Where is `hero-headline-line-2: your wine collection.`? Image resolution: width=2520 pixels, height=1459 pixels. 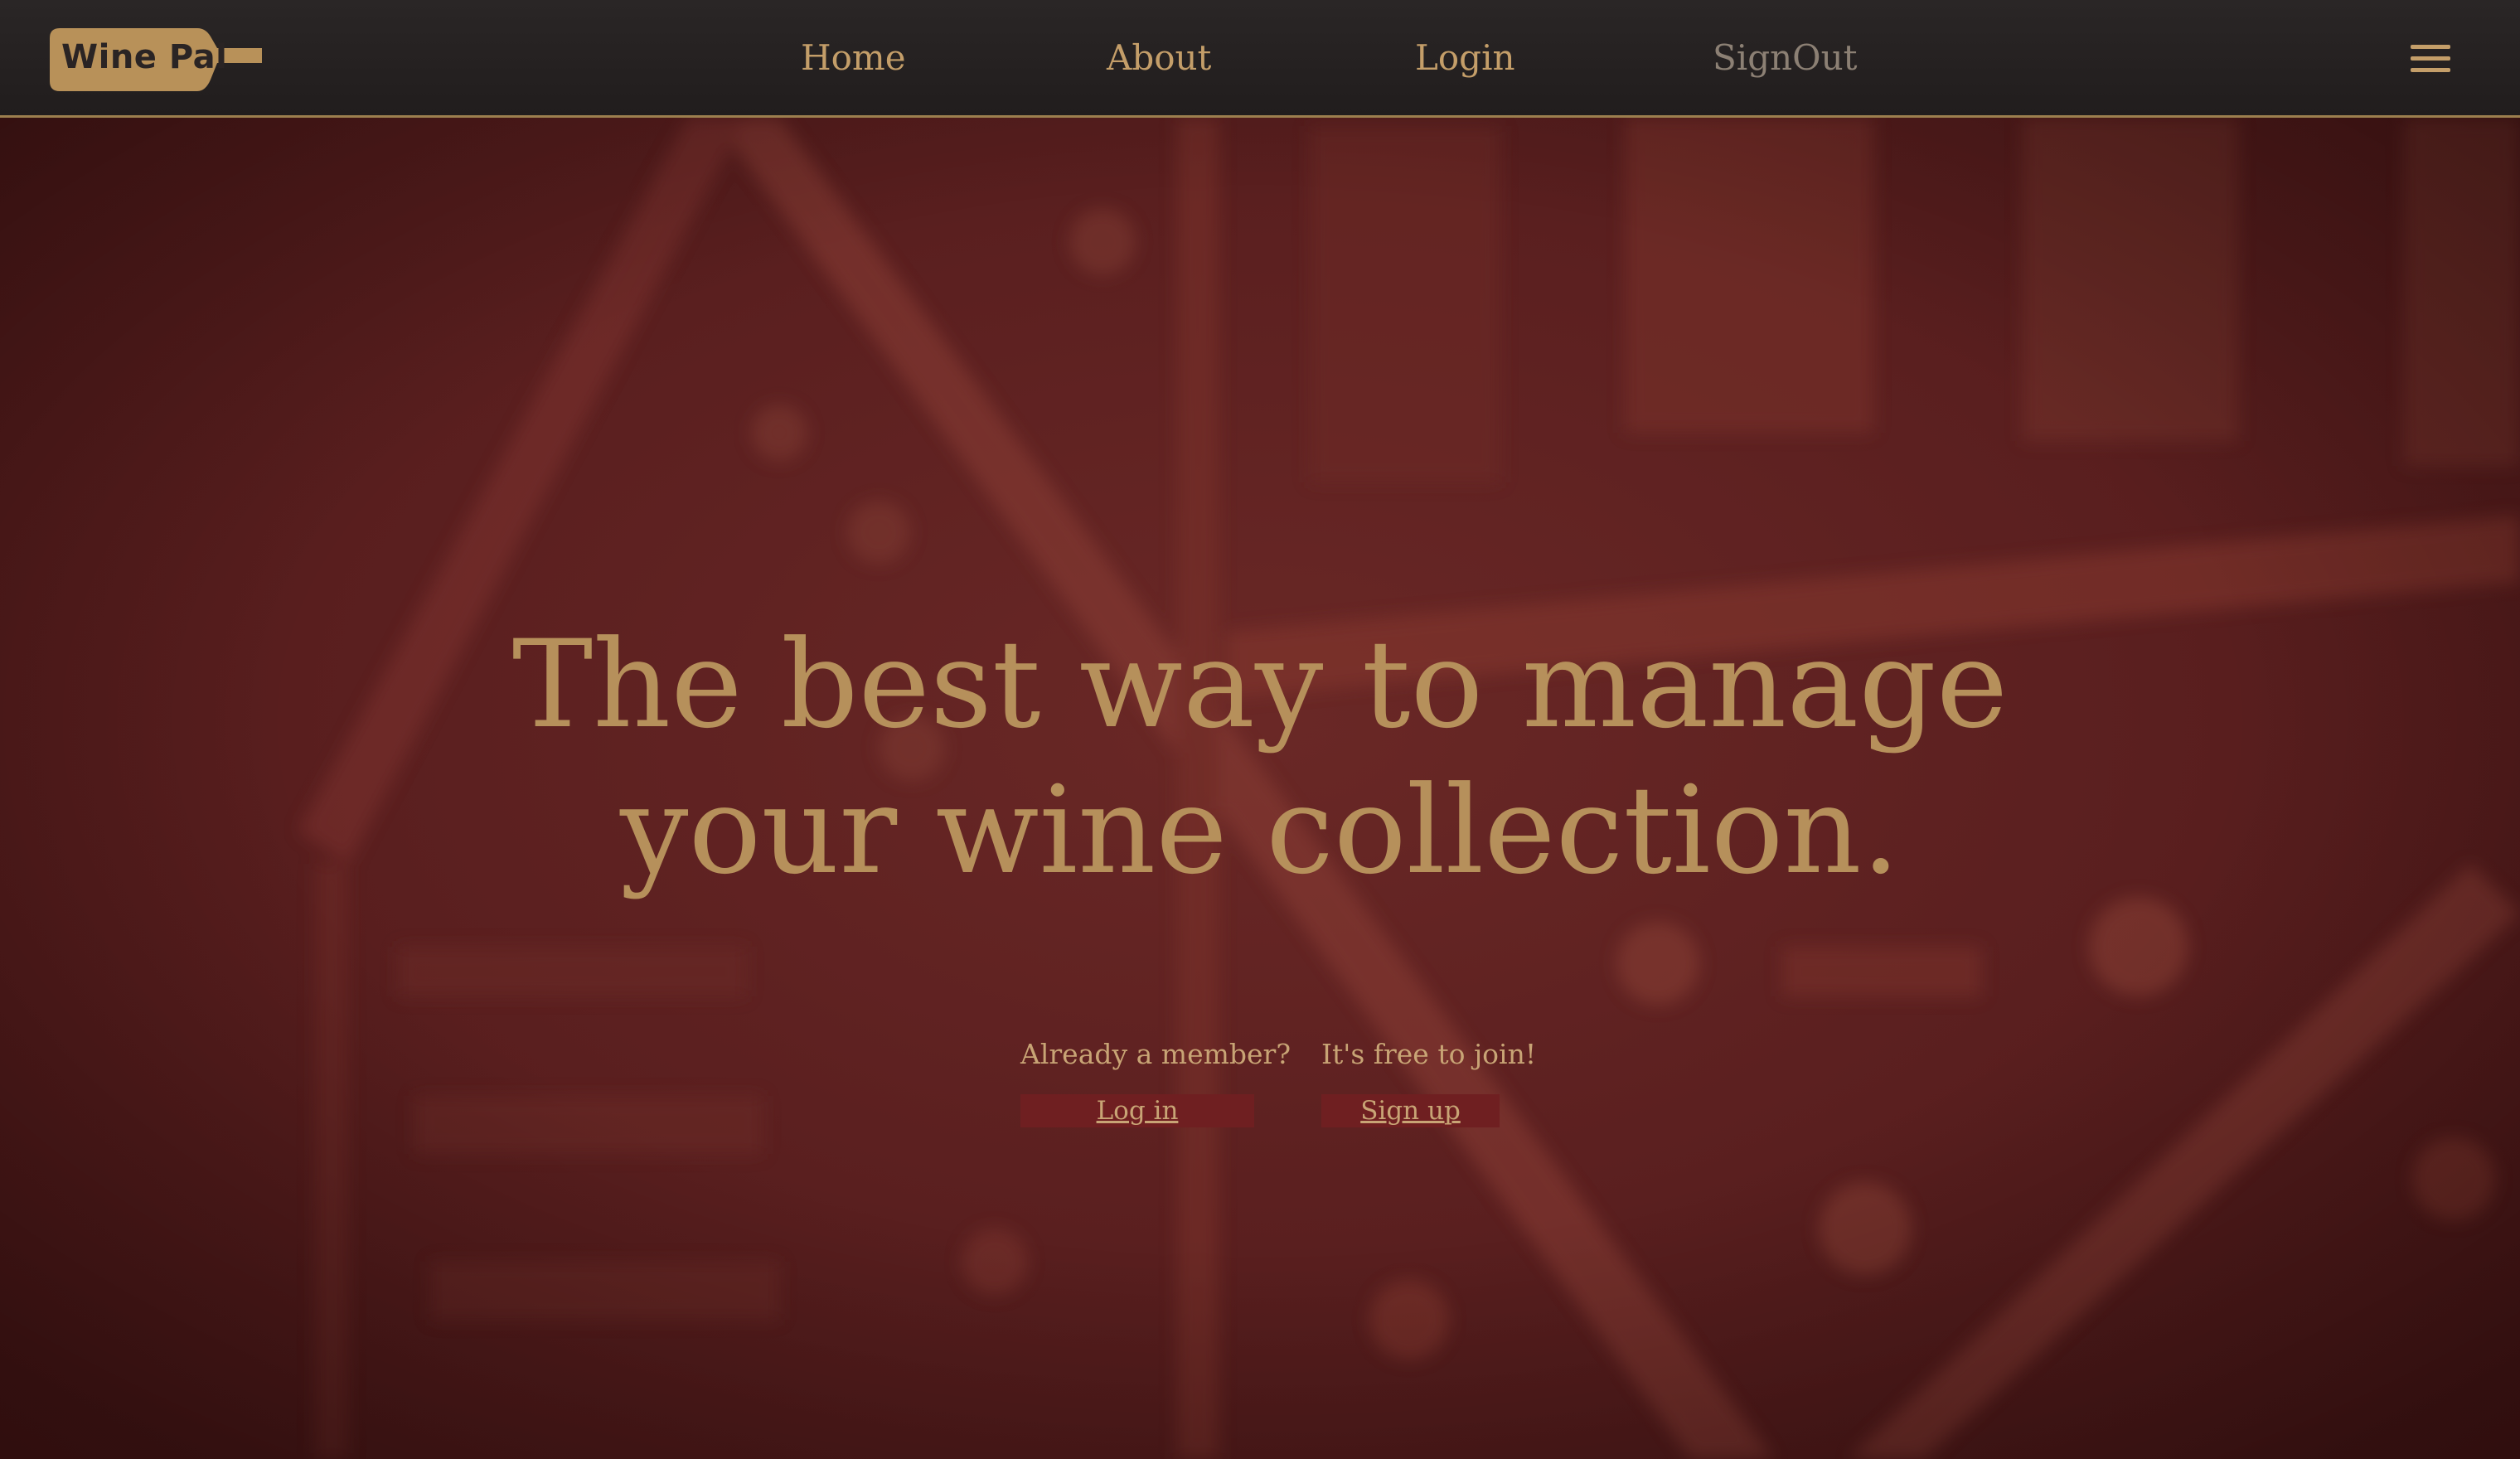 hero-headline-line-2: your wine collection. is located at coordinates (1260, 830).